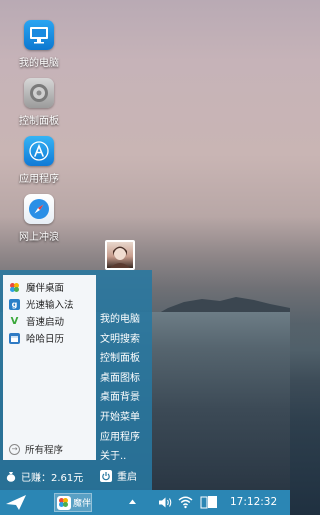 The height and width of the screenshot is (515, 320). I want to click on taskbar-clock: 17:12:32, so click(253, 502).